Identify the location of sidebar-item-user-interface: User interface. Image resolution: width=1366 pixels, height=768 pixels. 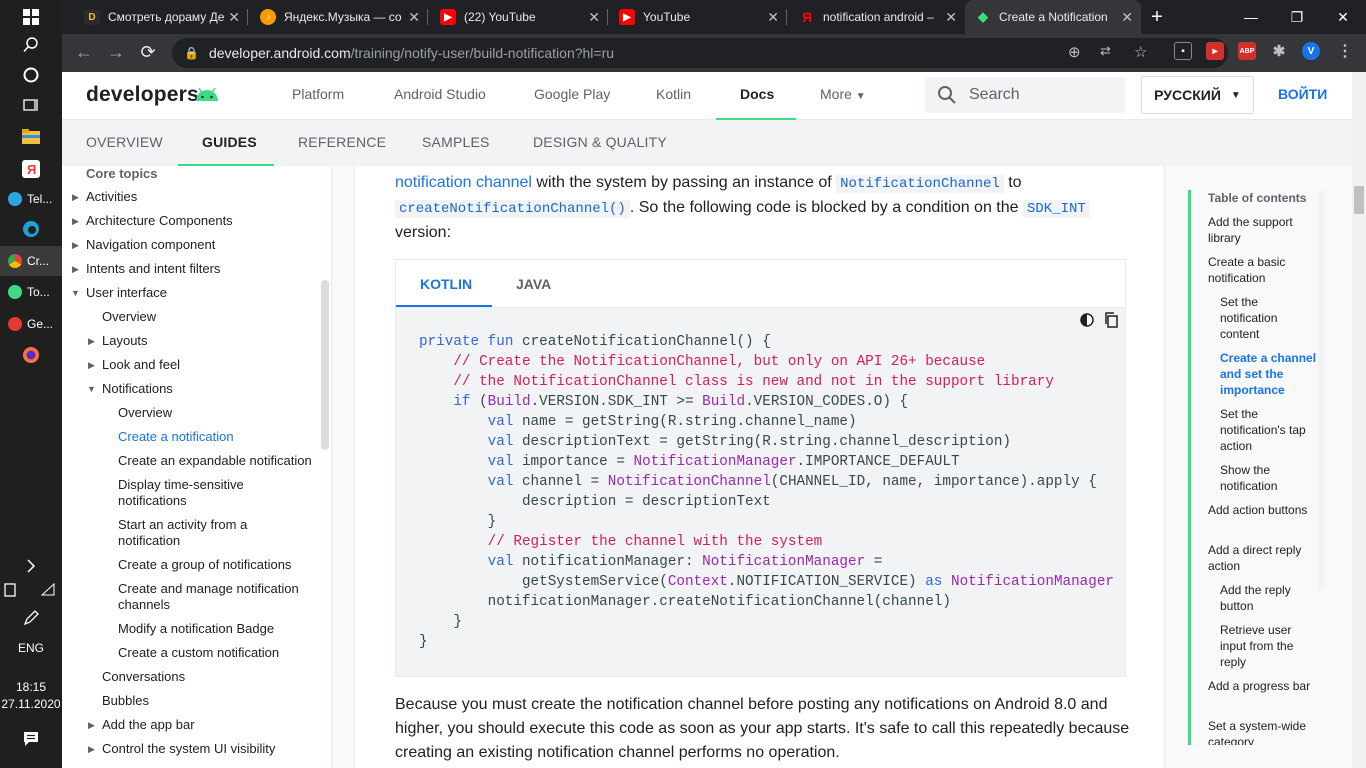
(126, 293).